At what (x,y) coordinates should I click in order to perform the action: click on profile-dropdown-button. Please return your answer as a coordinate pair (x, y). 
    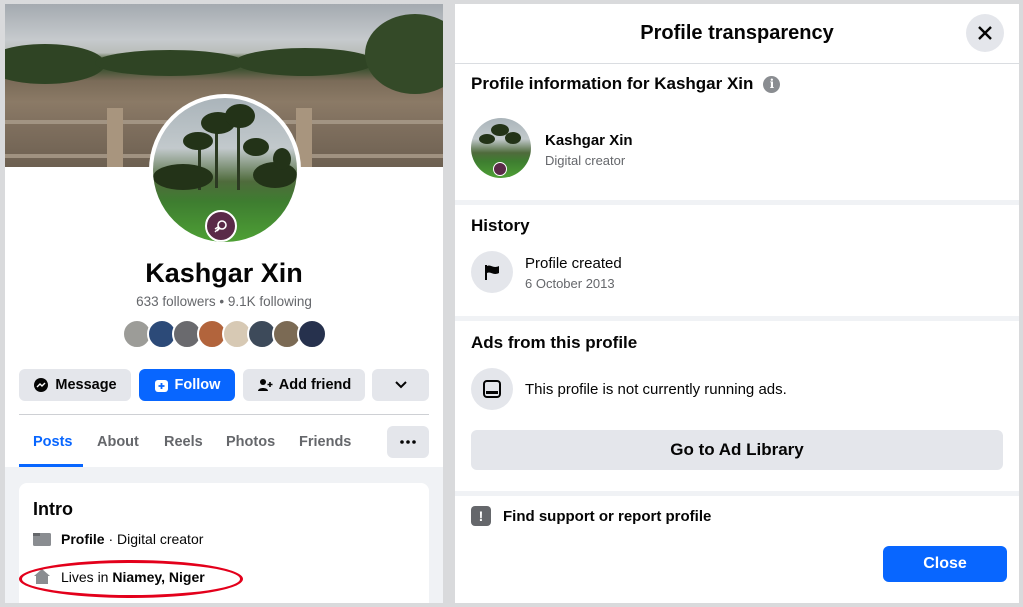
    Looking at the image, I should click on (400, 385).